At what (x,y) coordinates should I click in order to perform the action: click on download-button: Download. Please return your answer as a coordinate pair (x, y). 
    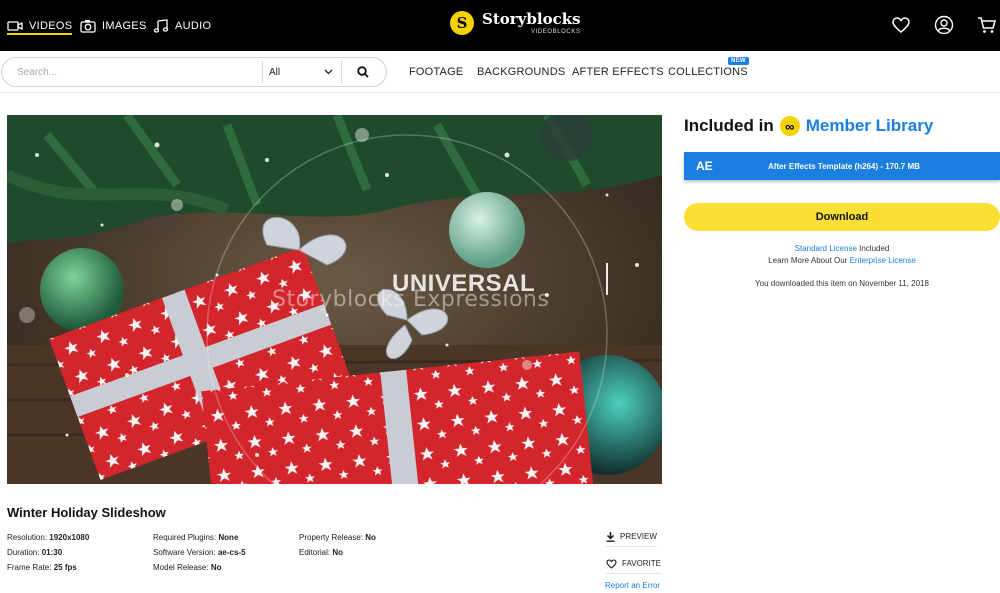
    Looking at the image, I should click on (842, 217).